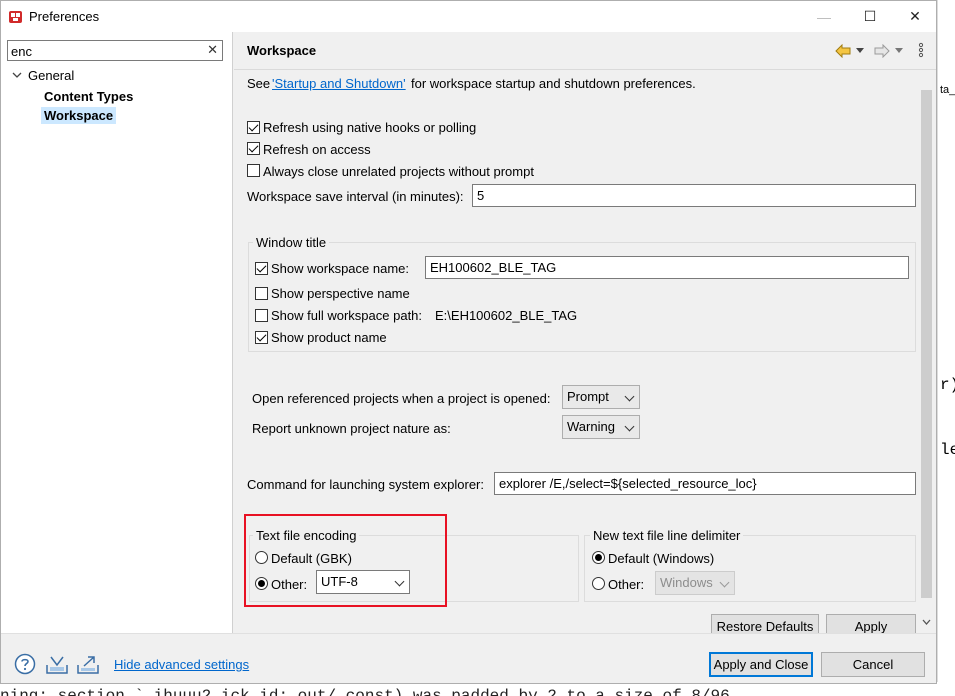 The image size is (955, 696). I want to click on page-buttons-clip: Restore Defaults Apply, so click(816, 623).